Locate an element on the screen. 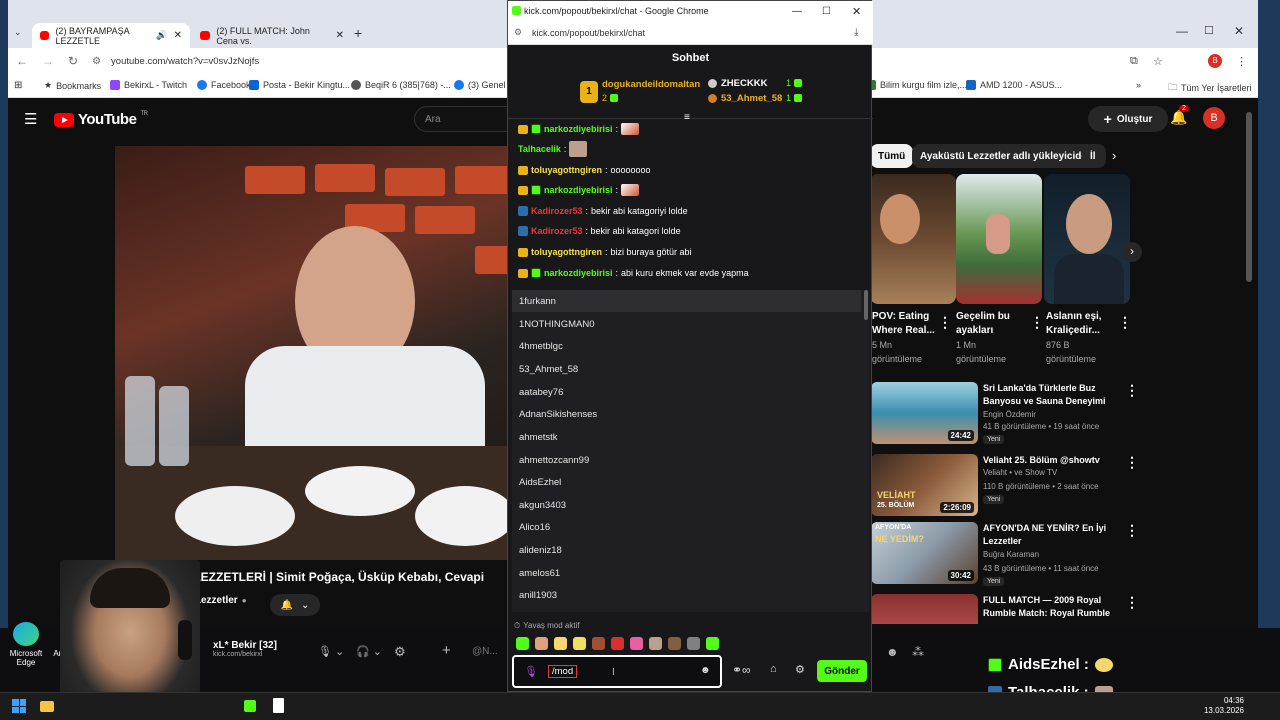  emoji-icon: ☻ is located at coordinates (892, 652).